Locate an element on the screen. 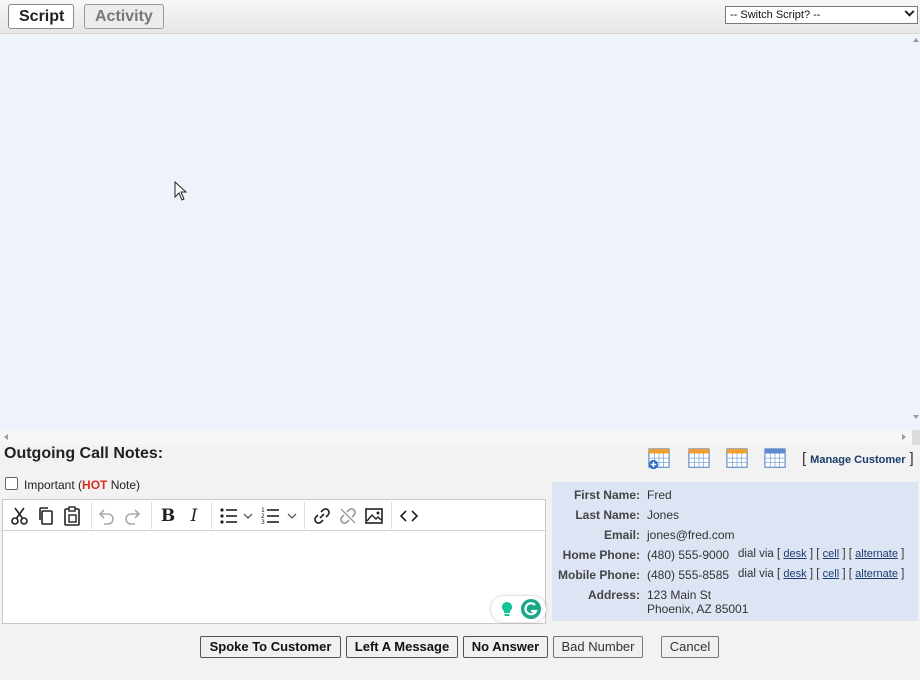  hot-label: HOT is located at coordinates (95, 485).